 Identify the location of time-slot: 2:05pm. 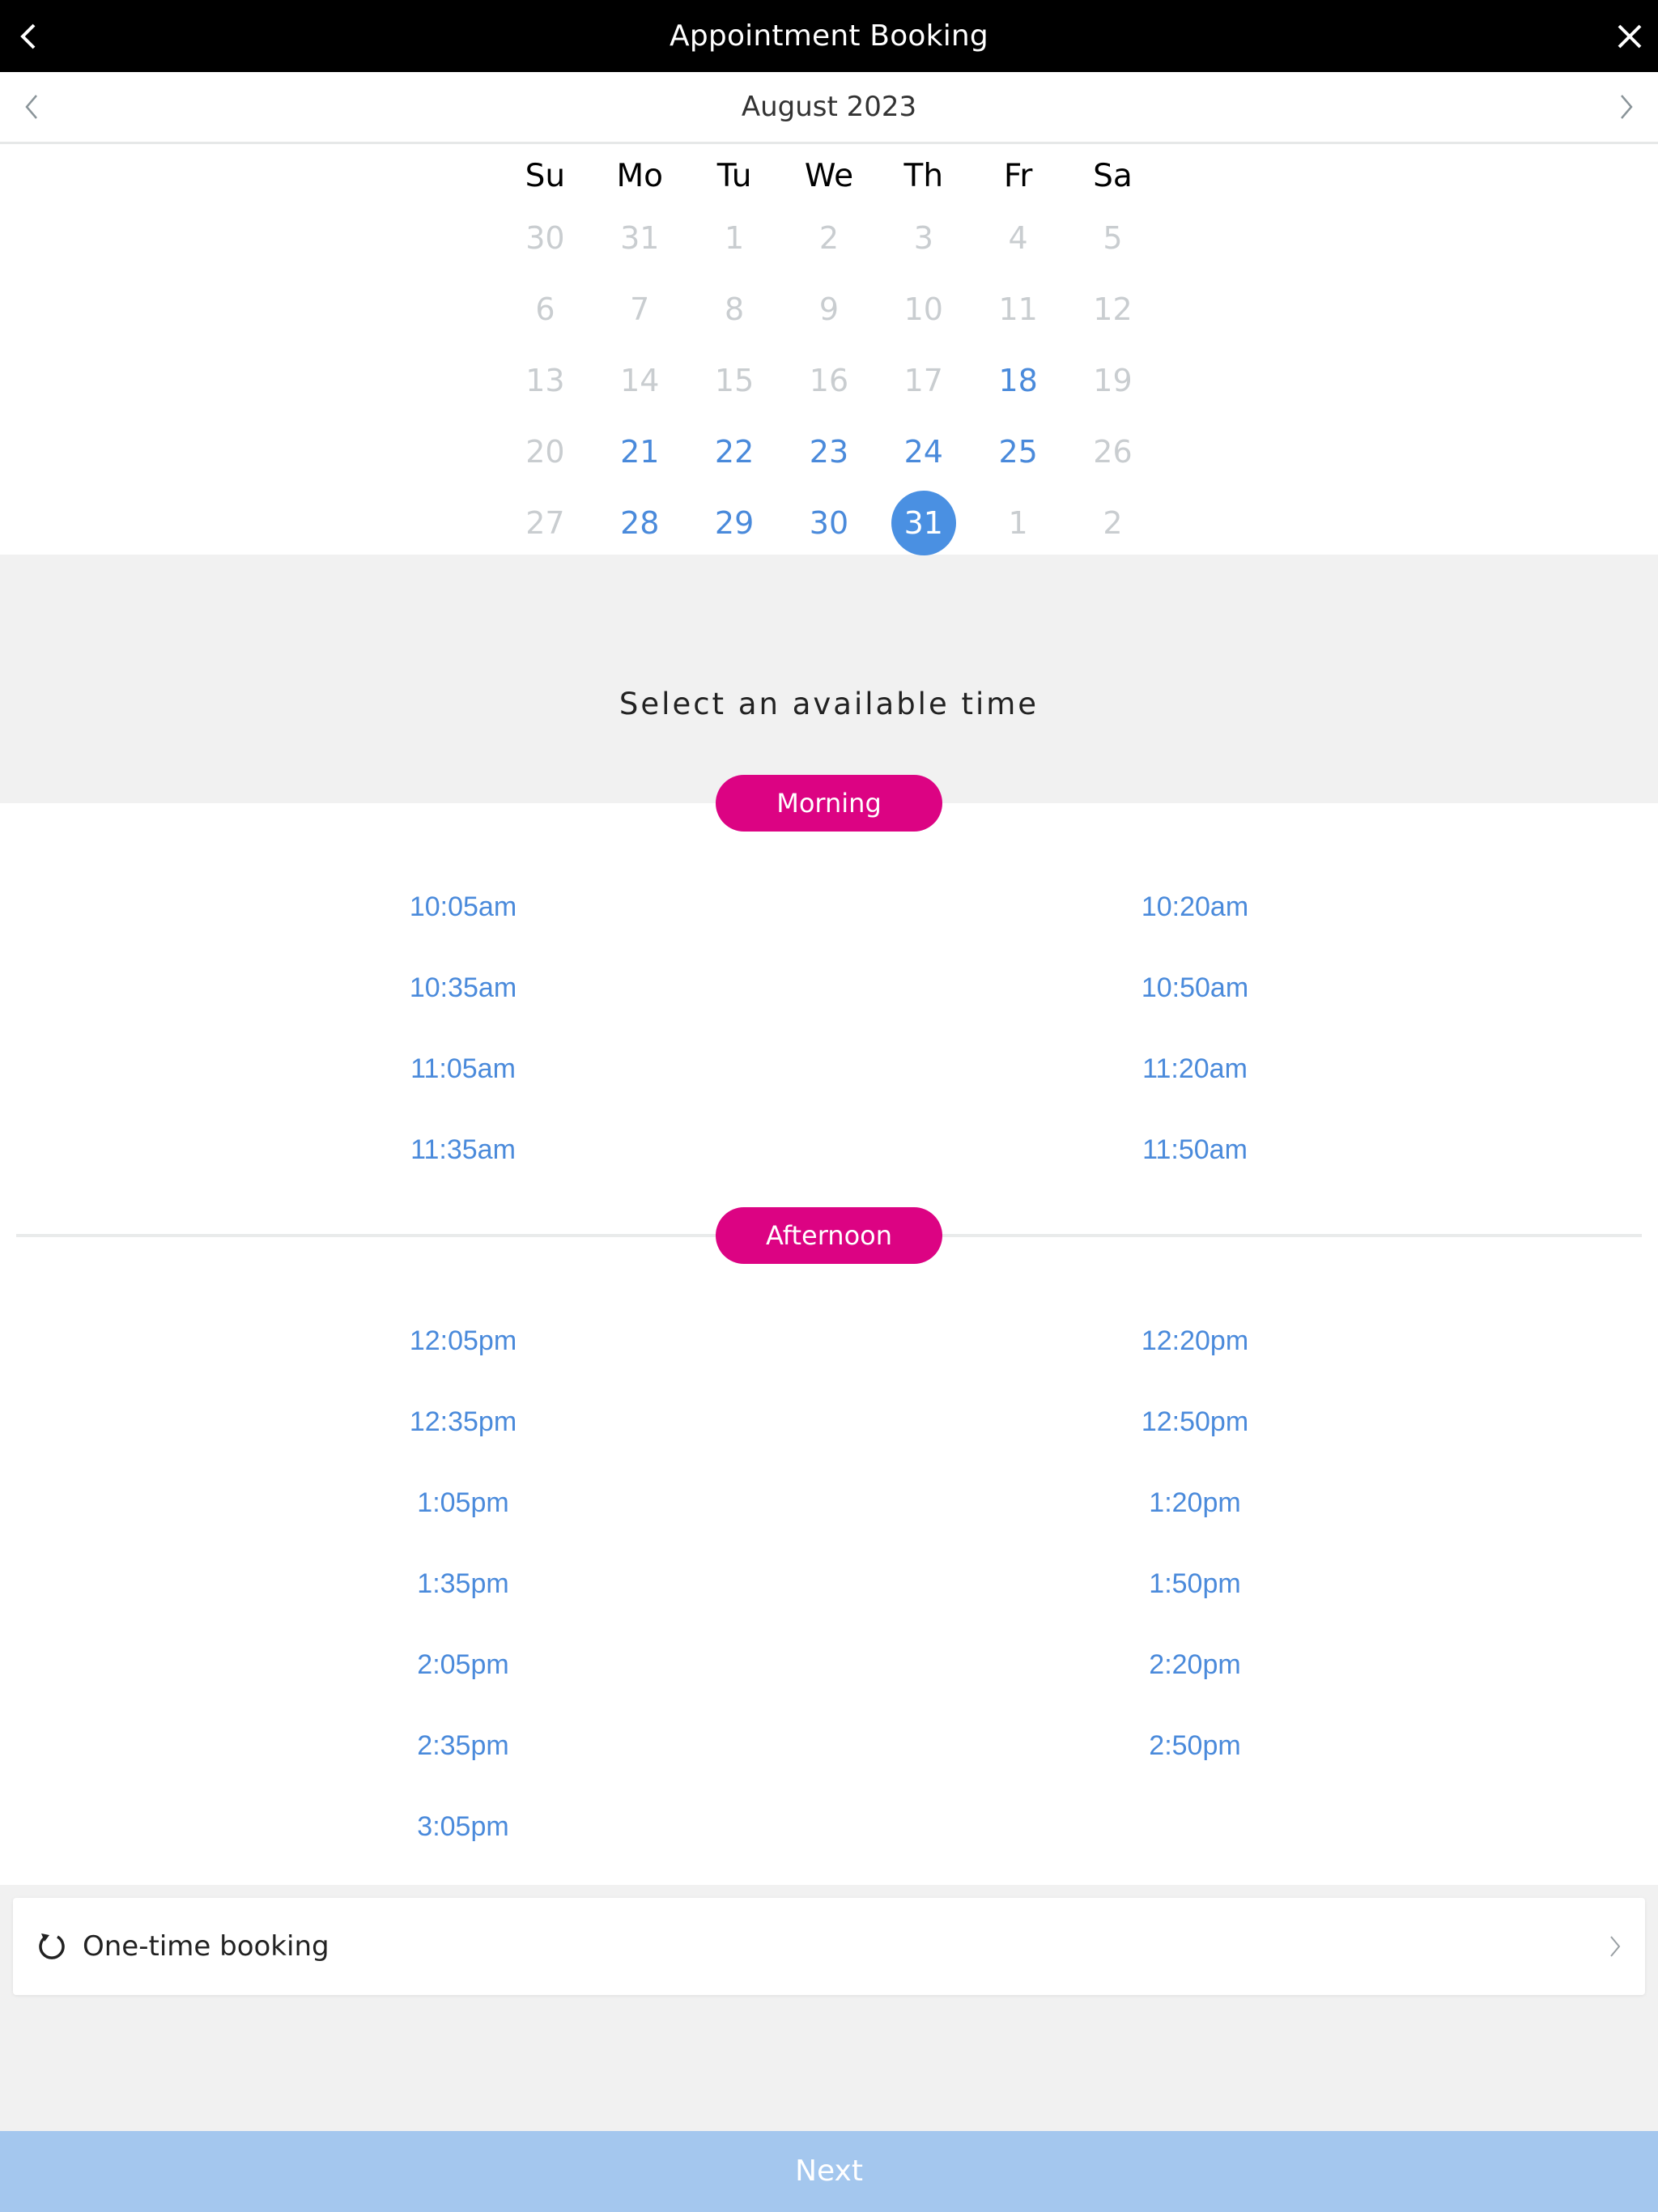
(463, 1664).